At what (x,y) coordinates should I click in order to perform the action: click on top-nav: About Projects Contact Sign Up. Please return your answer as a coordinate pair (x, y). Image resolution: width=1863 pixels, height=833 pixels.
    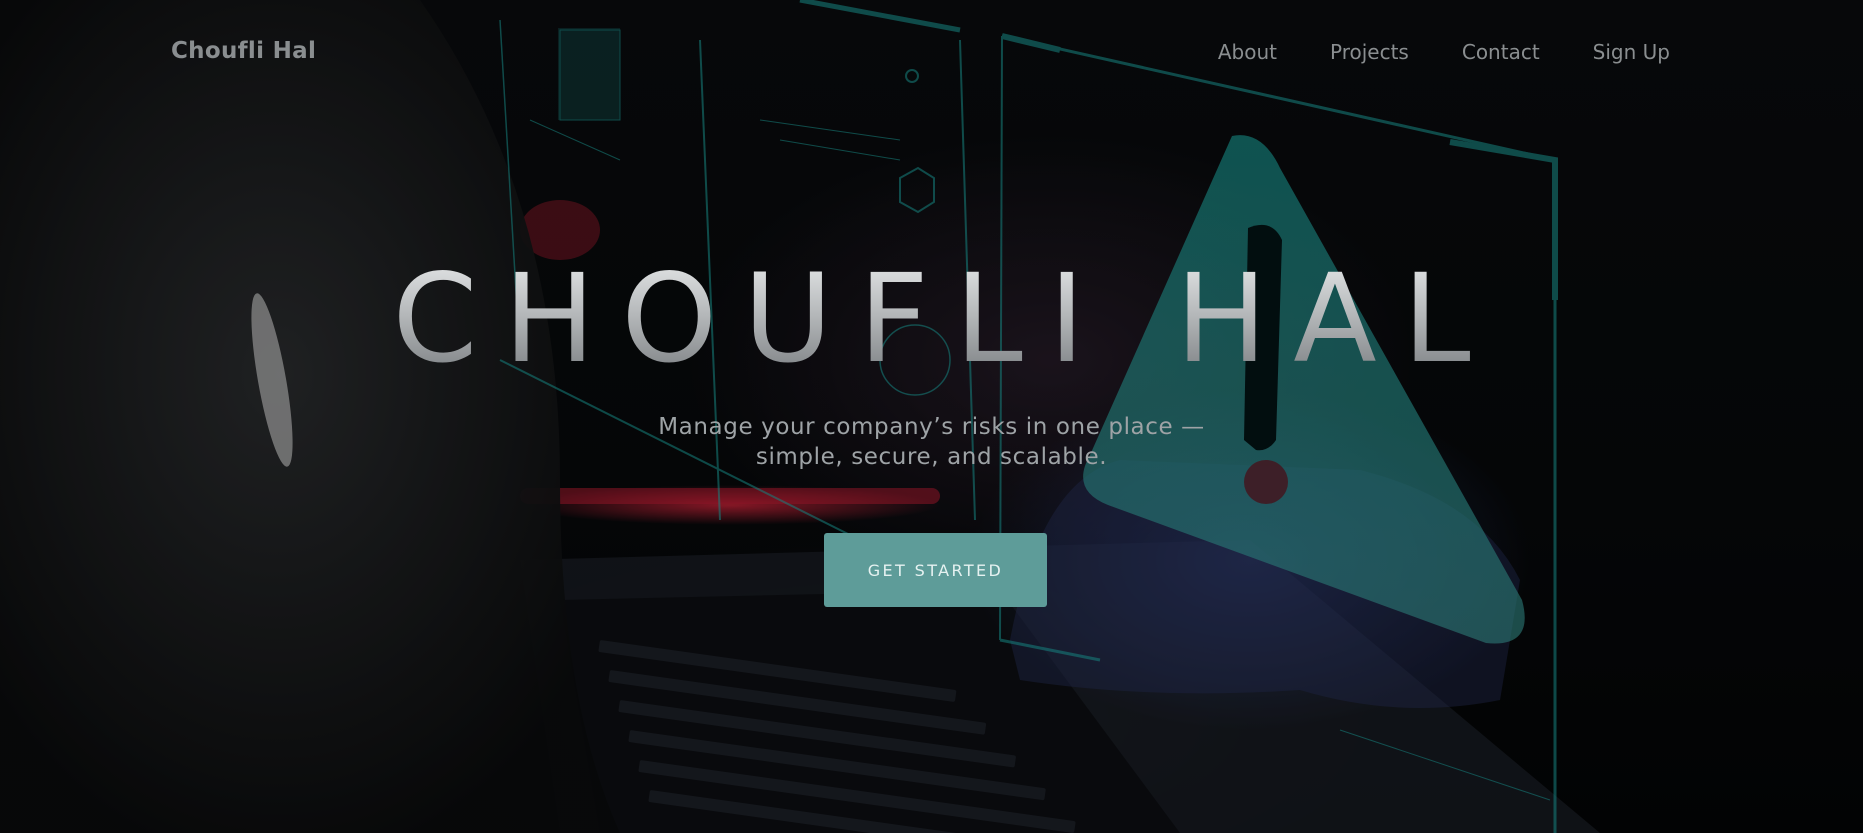
    Looking at the image, I should click on (1417, 52).